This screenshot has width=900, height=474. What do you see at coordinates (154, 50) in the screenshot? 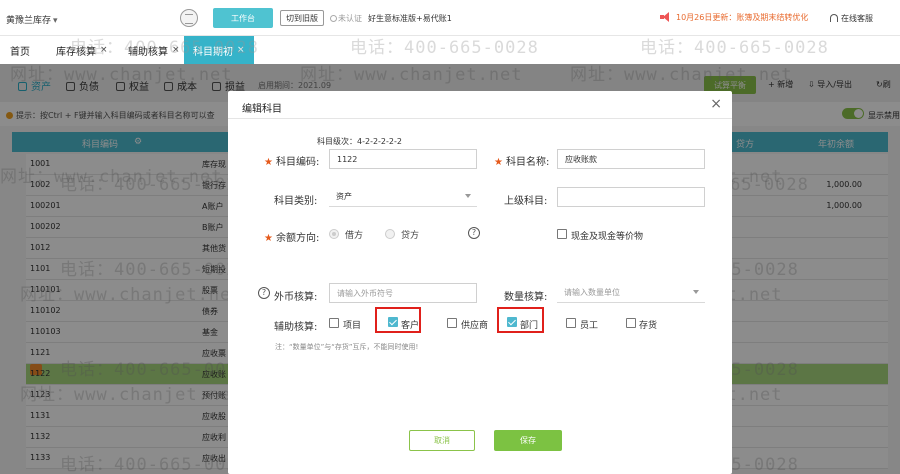
I see `tab-aux-accounting: 辅助核算 ×` at bounding box center [154, 50].